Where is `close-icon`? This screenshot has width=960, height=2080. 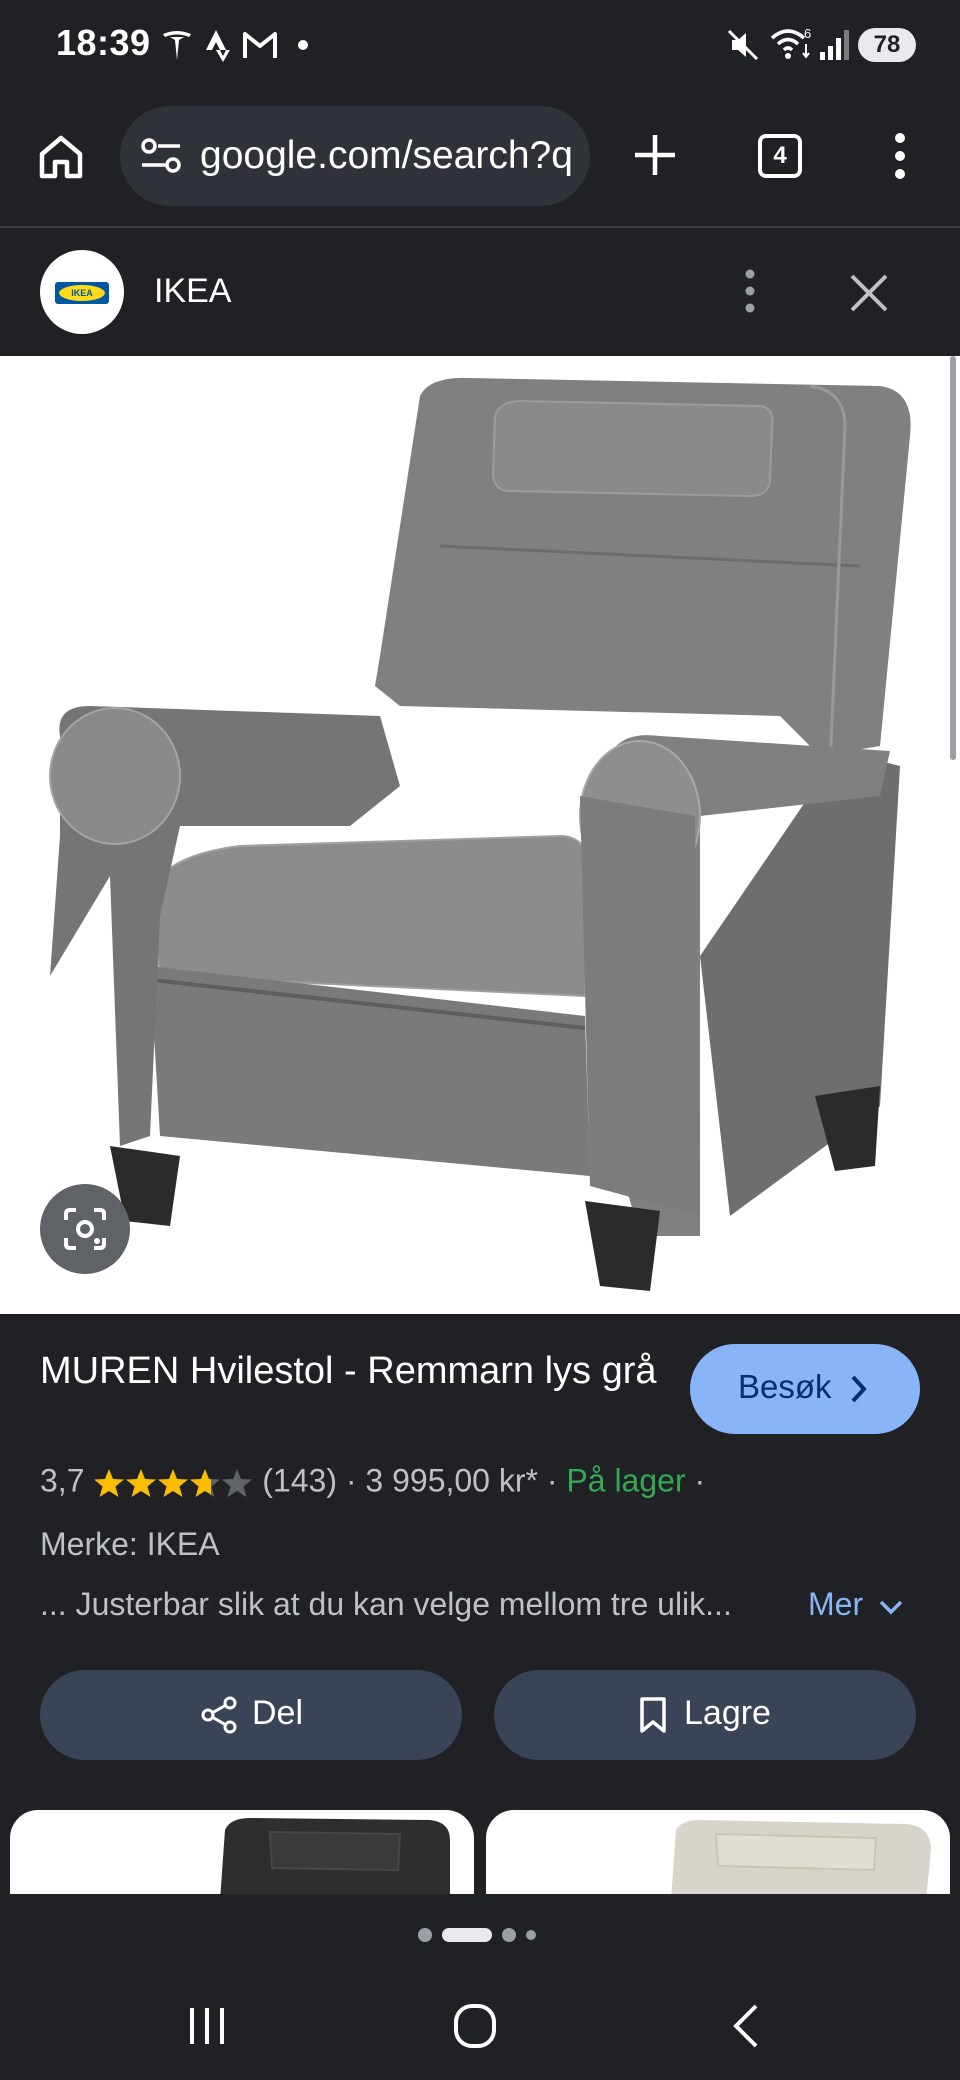
close-icon is located at coordinates (869, 293).